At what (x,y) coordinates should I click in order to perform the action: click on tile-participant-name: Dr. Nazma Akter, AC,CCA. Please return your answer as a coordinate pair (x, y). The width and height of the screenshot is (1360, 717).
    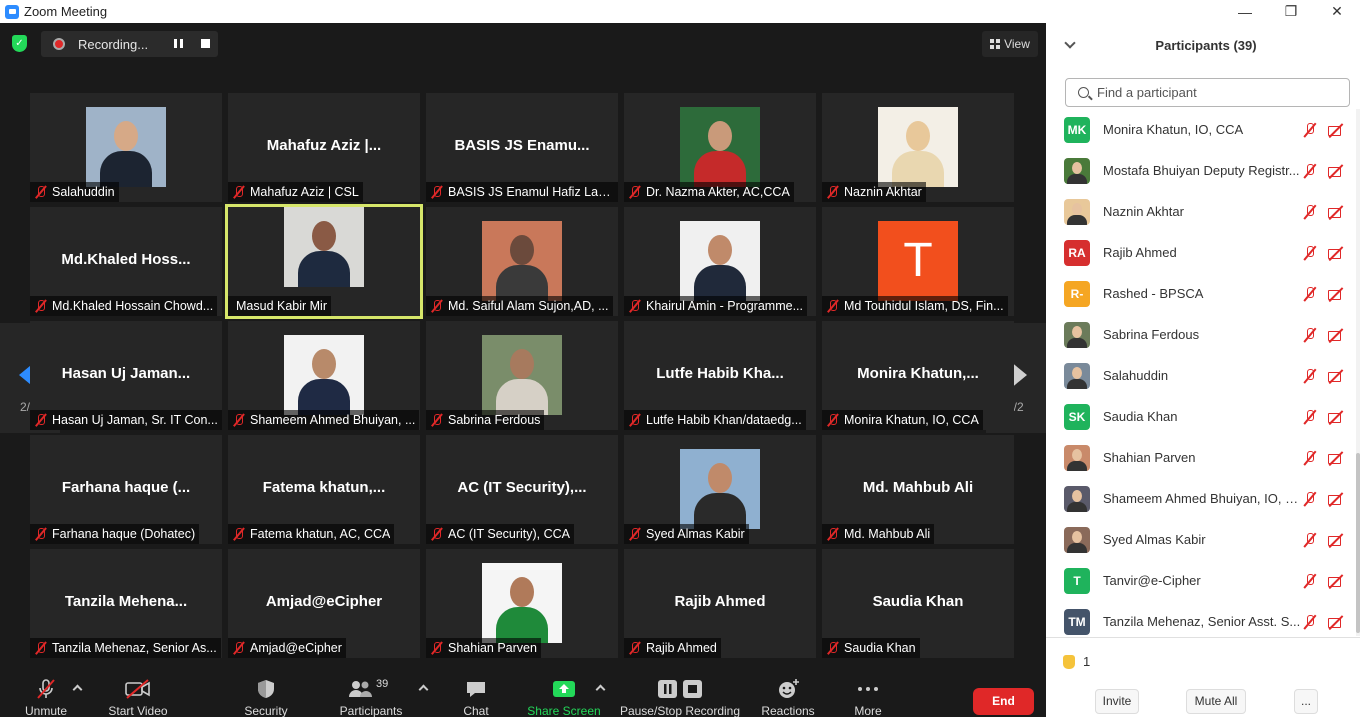
    Looking at the image, I should click on (718, 192).